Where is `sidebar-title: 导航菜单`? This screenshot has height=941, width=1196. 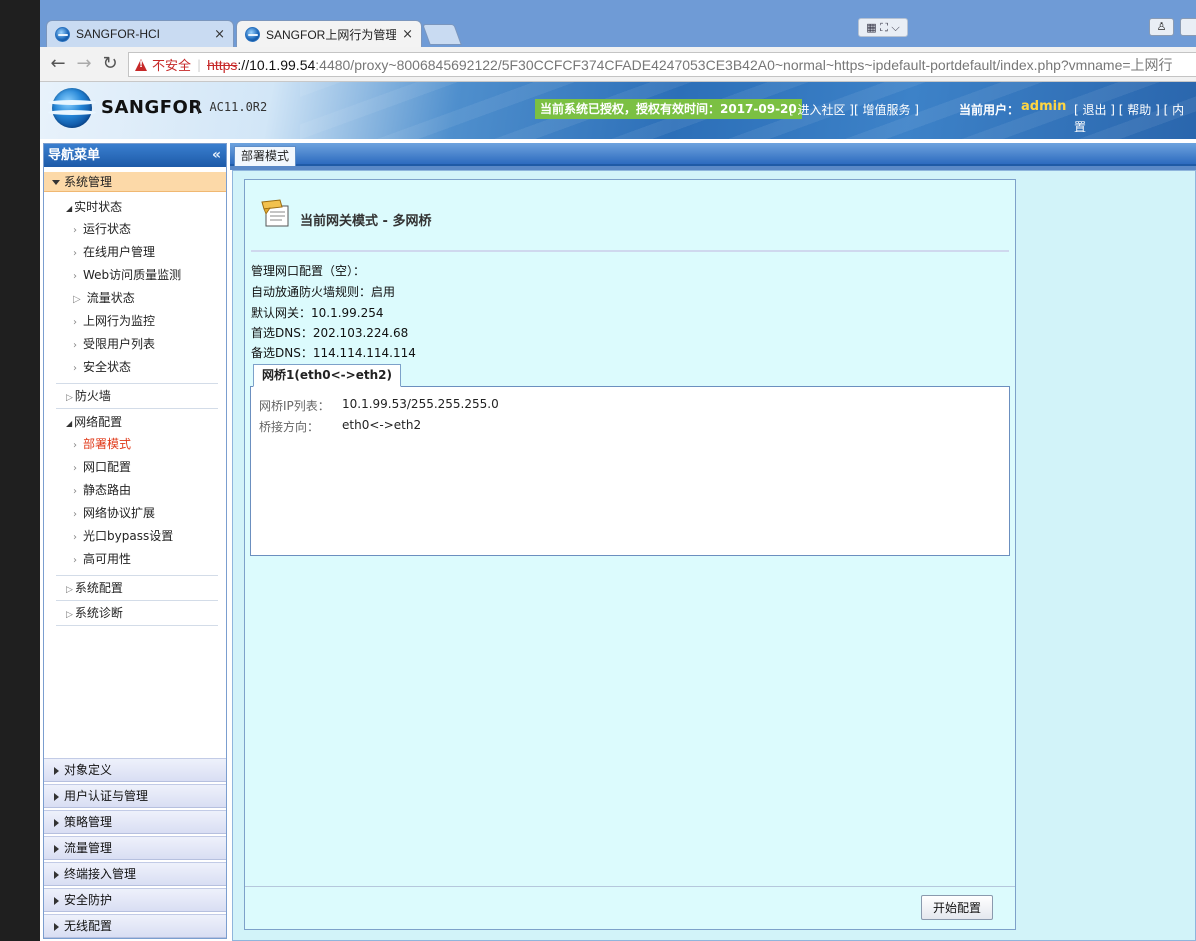
sidebar-title: 导航菜单 is located at coordinates (74, 155).